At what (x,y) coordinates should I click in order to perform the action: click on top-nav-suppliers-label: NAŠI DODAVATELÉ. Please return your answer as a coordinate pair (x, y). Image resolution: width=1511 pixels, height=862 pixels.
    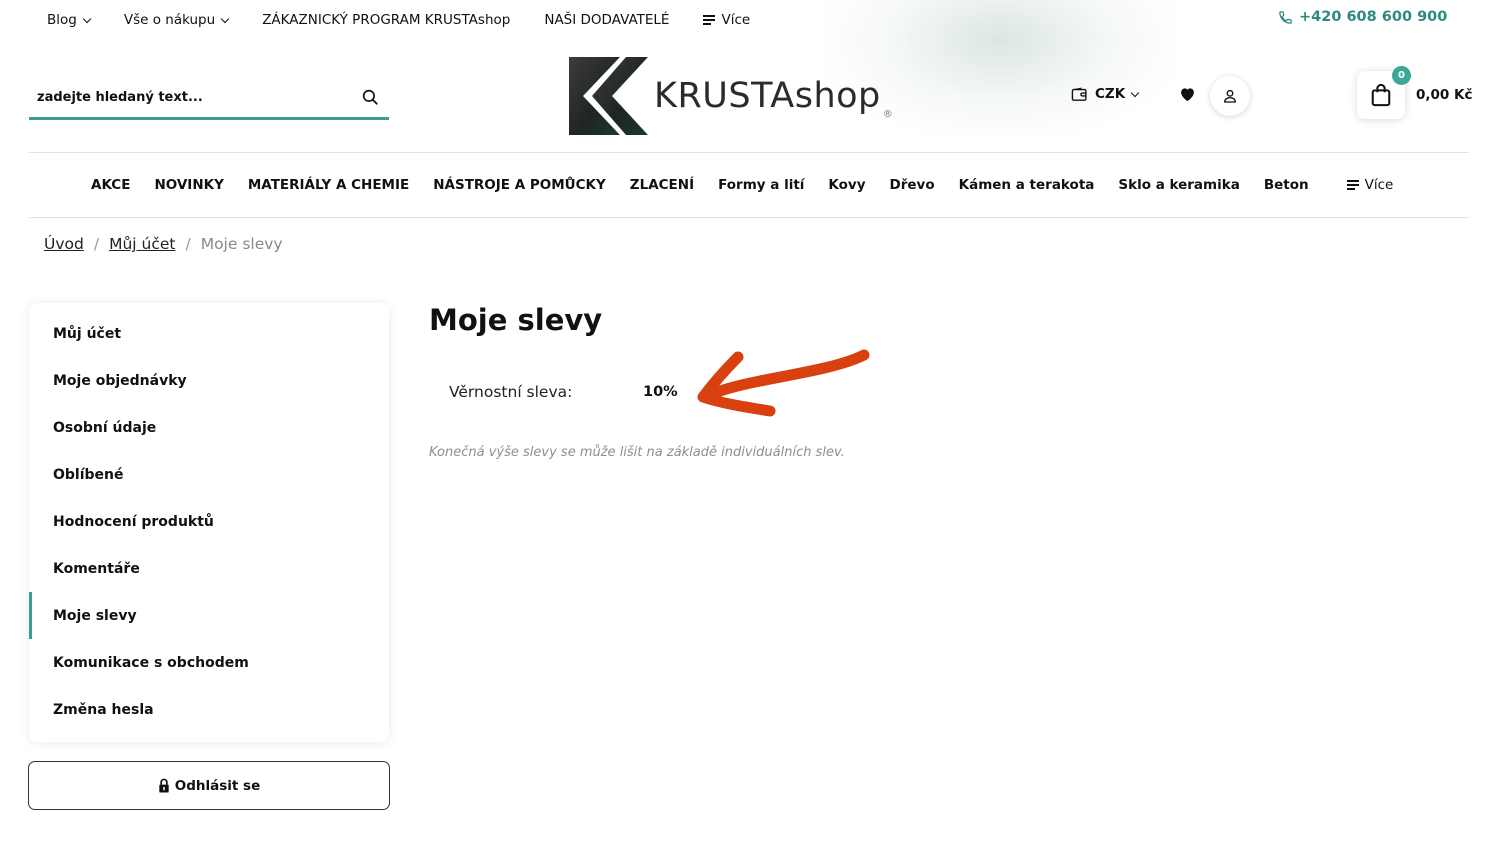
    Looking at the image, I should click on (607, 20).